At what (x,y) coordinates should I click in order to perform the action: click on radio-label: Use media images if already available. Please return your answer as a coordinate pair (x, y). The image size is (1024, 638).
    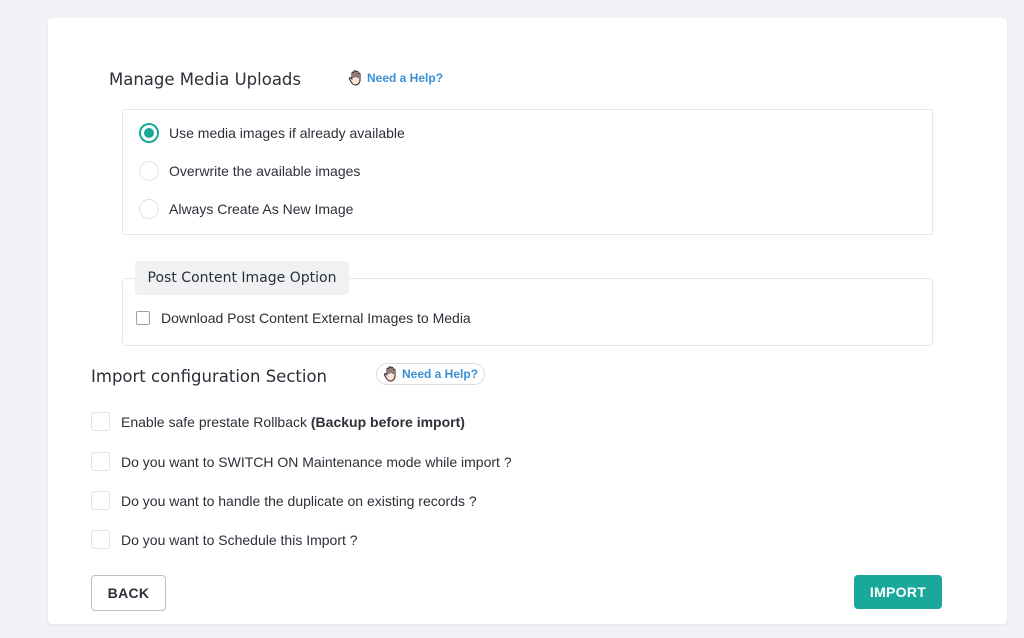
    Looking at the image, I should click on (287, 133).